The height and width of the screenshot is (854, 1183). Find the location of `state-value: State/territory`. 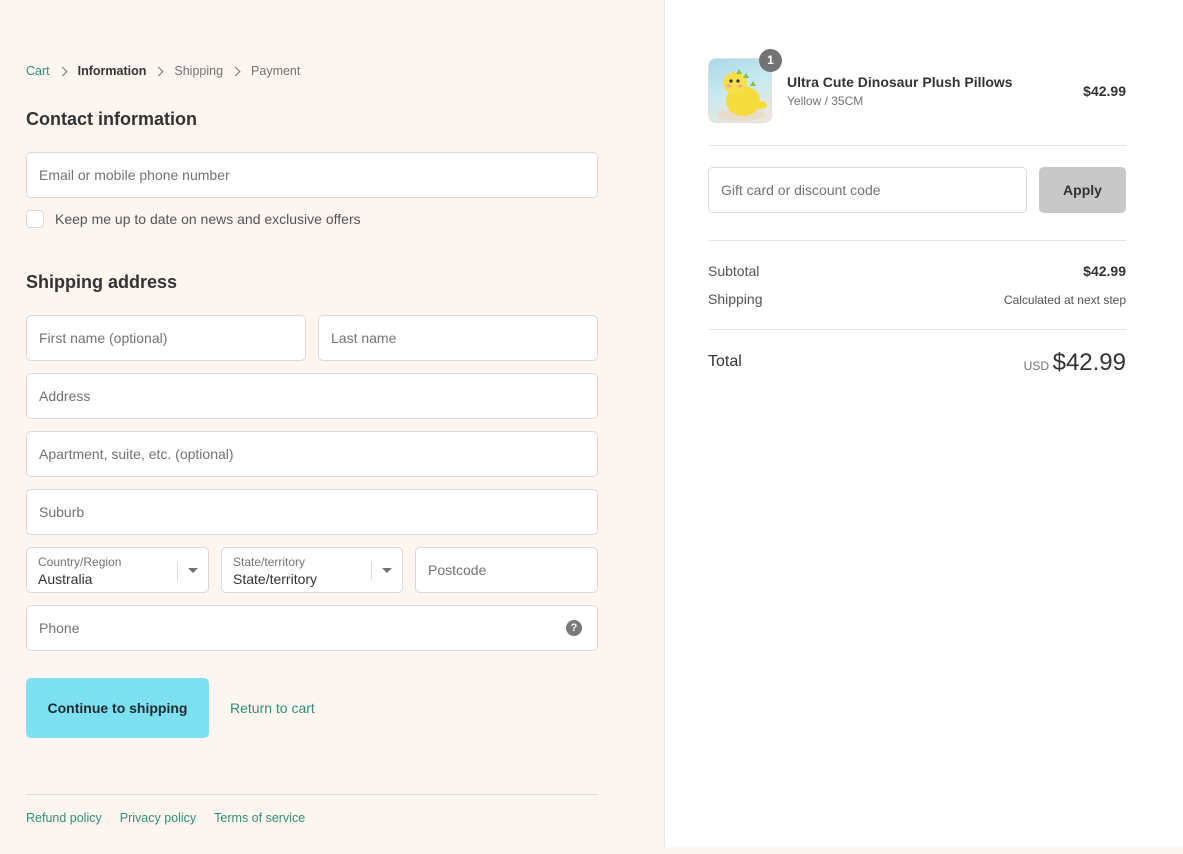

state-value: State/territory is located at coordinates (275, 579).